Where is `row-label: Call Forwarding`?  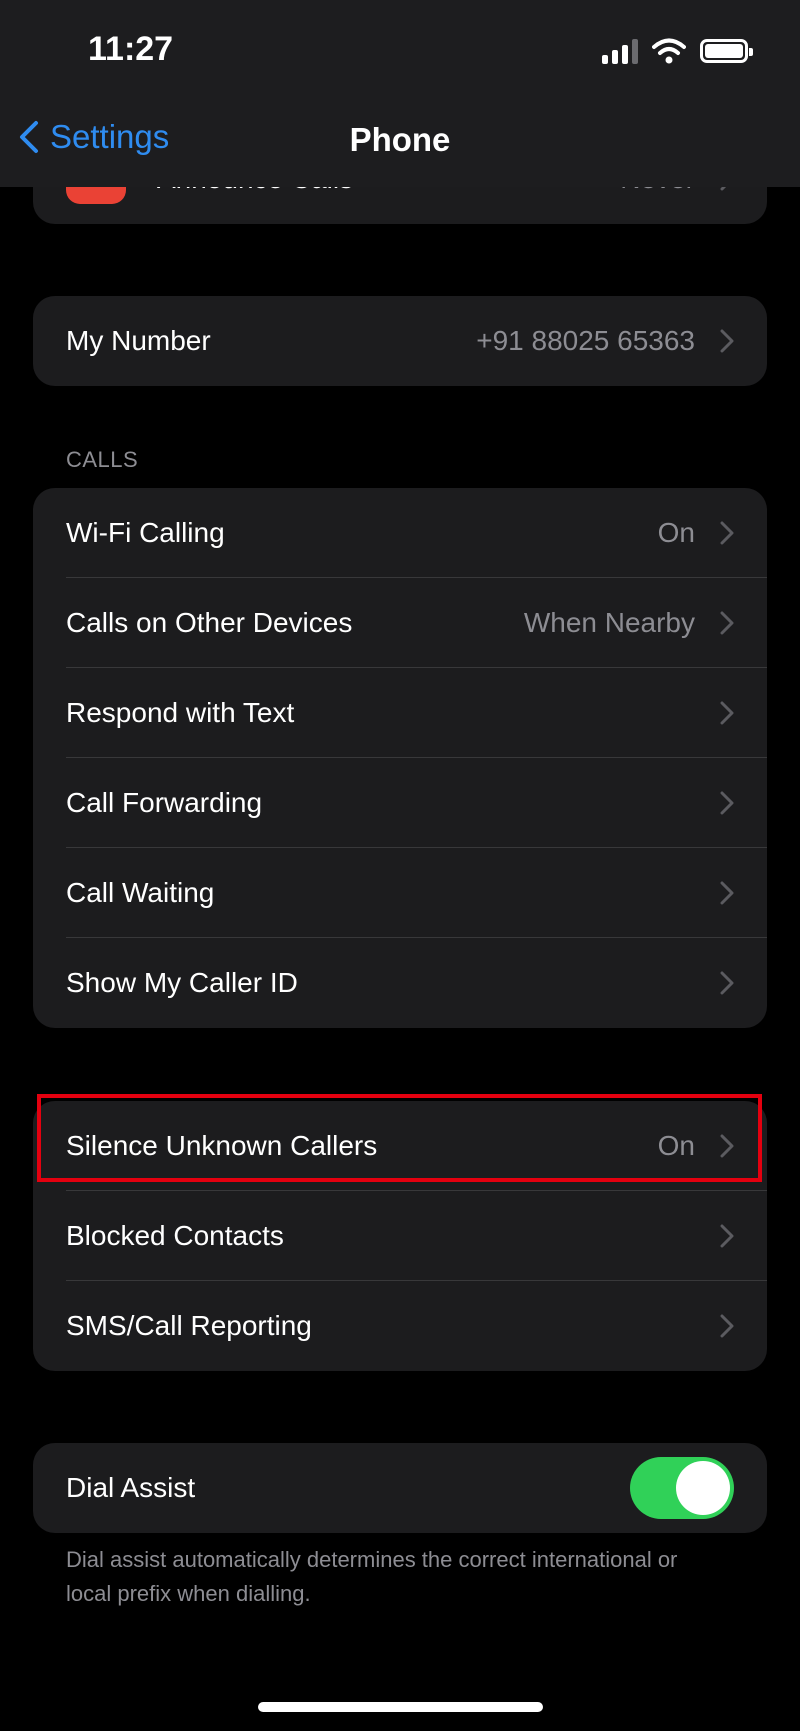
row-label: Call Forwarding is located at coordinates (164, 802).